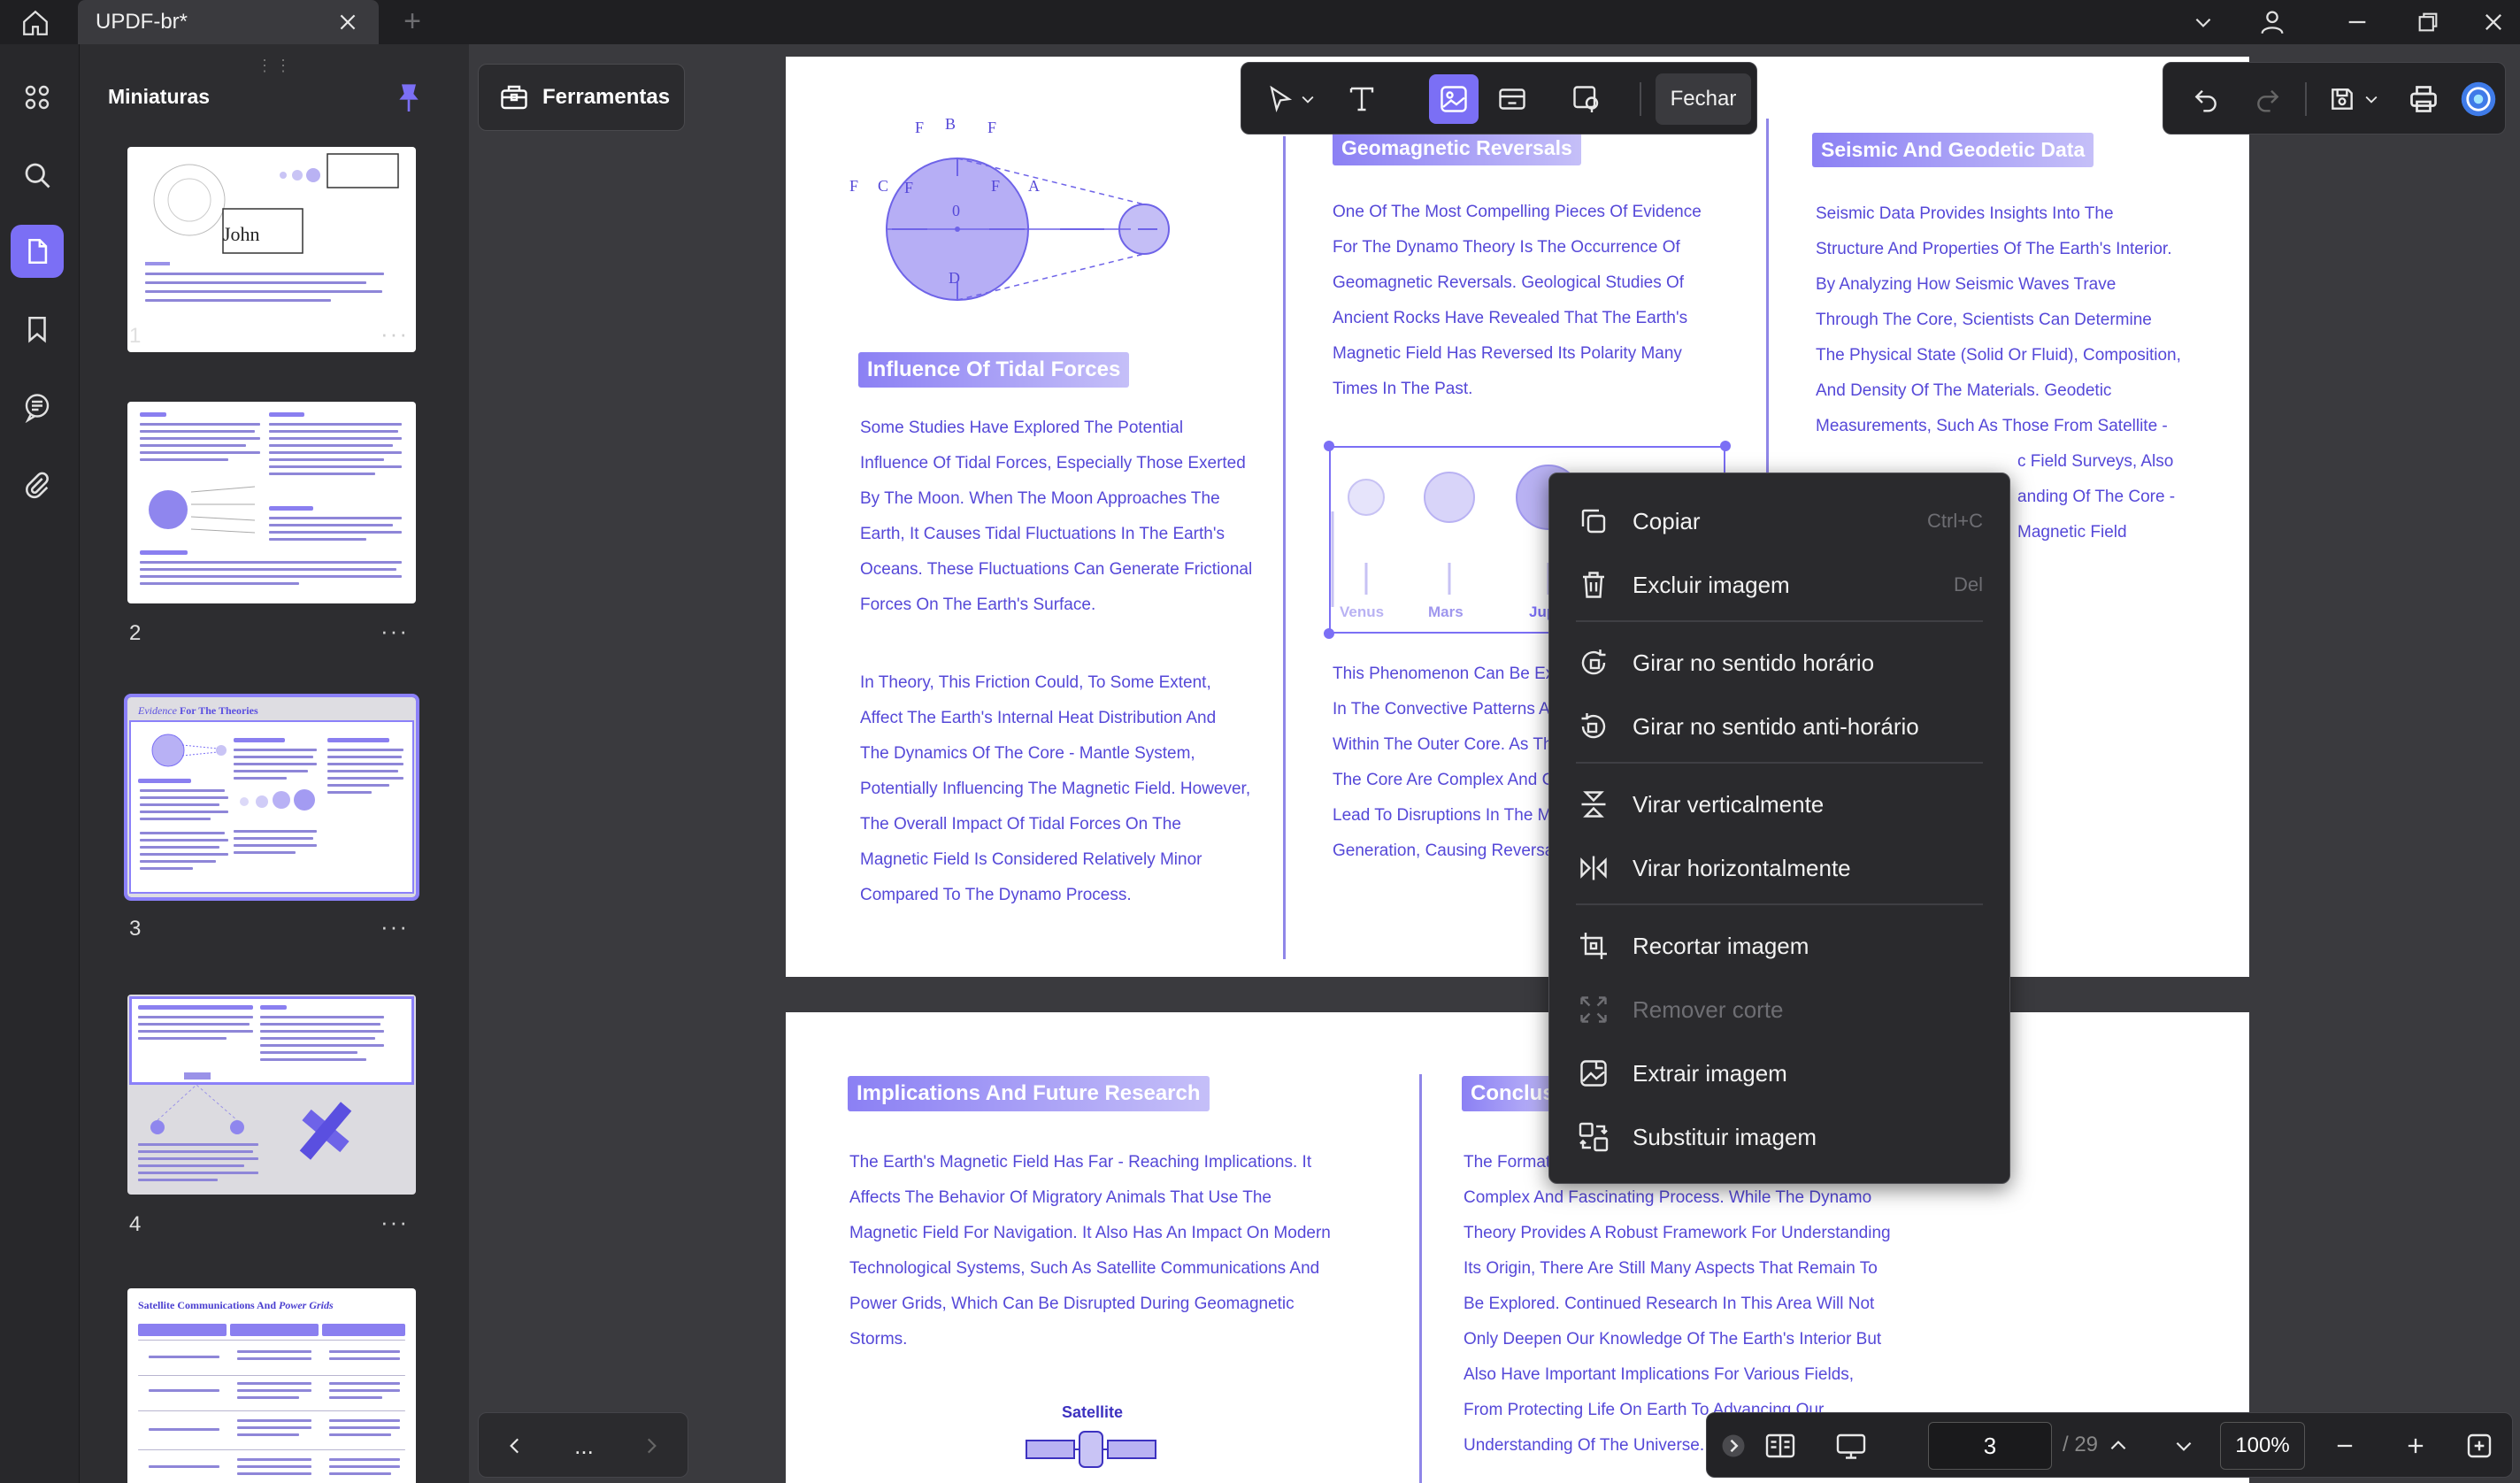  Describe the element at coordinates (1362, 99) in the screenshot. I see `add-text-icon` at that location.